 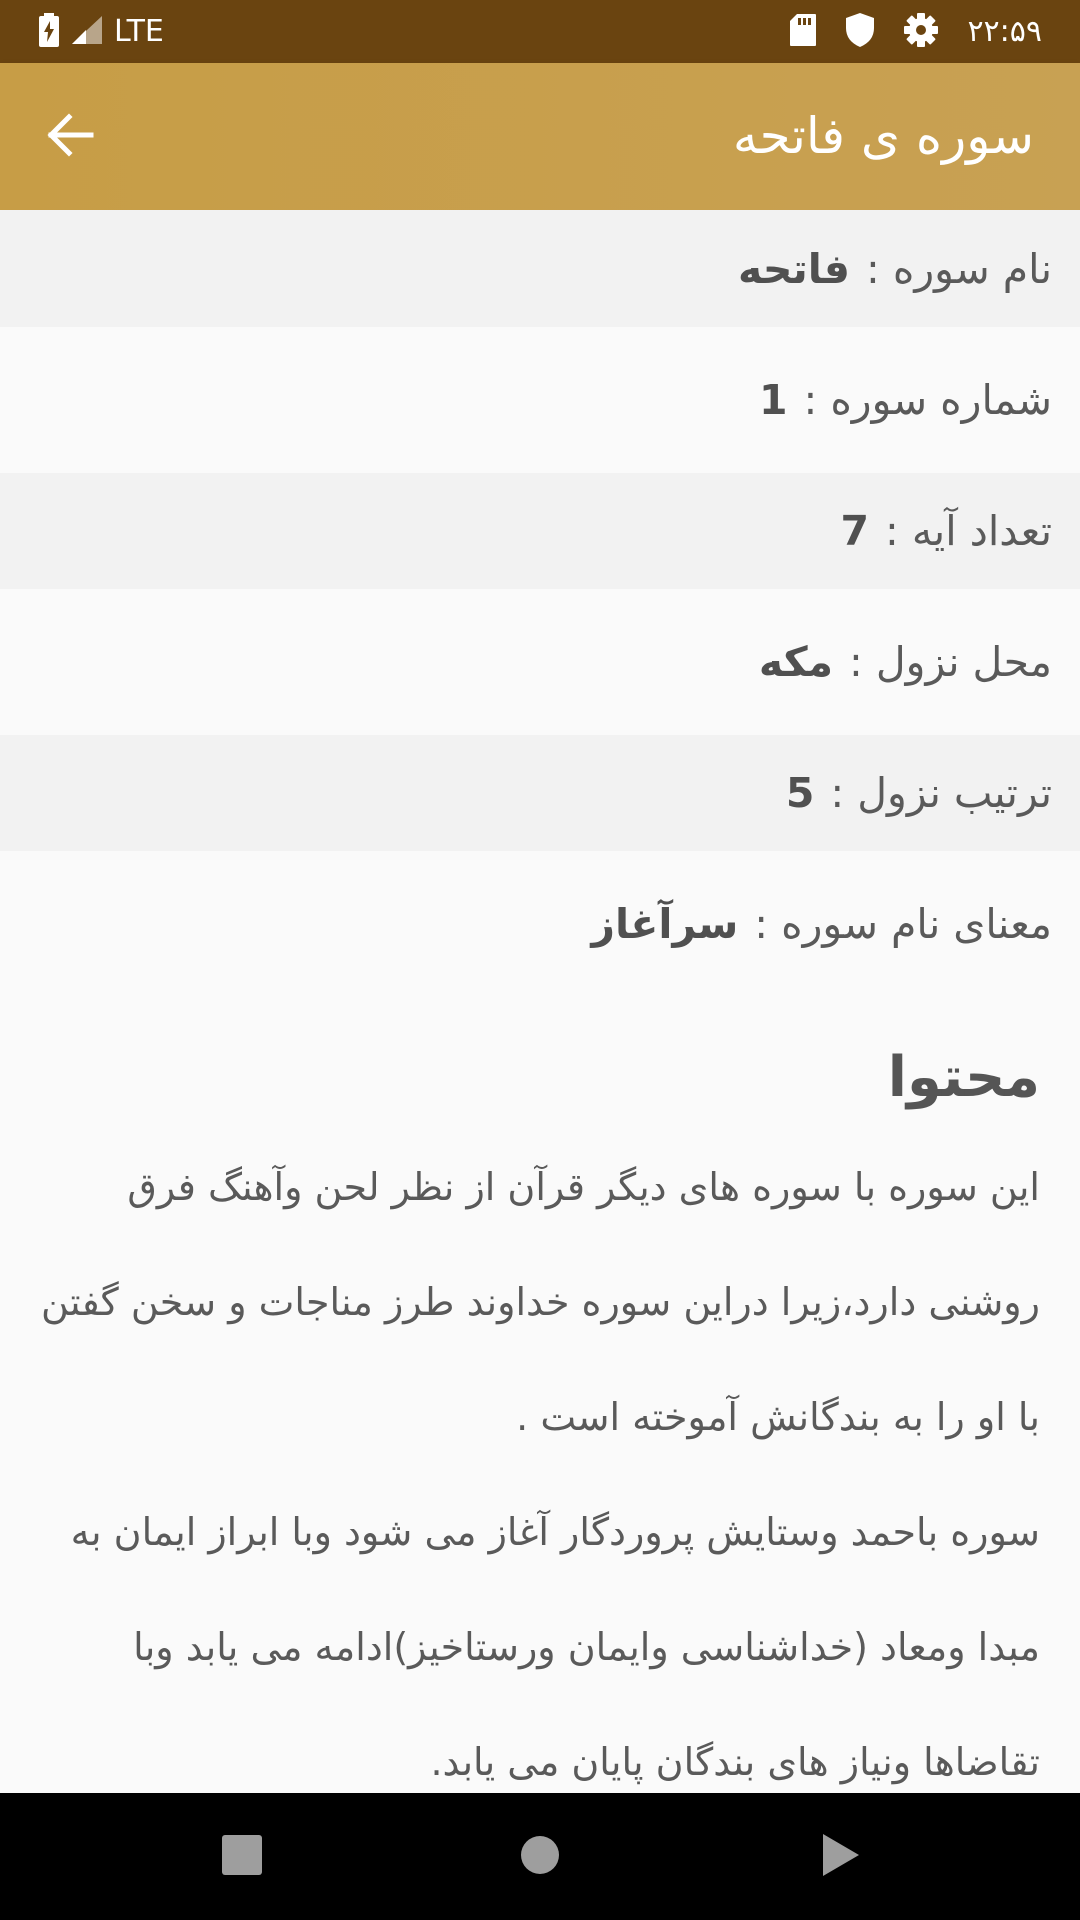 What do you see at coordinates (959, 268) in the screenshot?
I see `info-label-name: نام سوره :` at bounding box center [959, 268].